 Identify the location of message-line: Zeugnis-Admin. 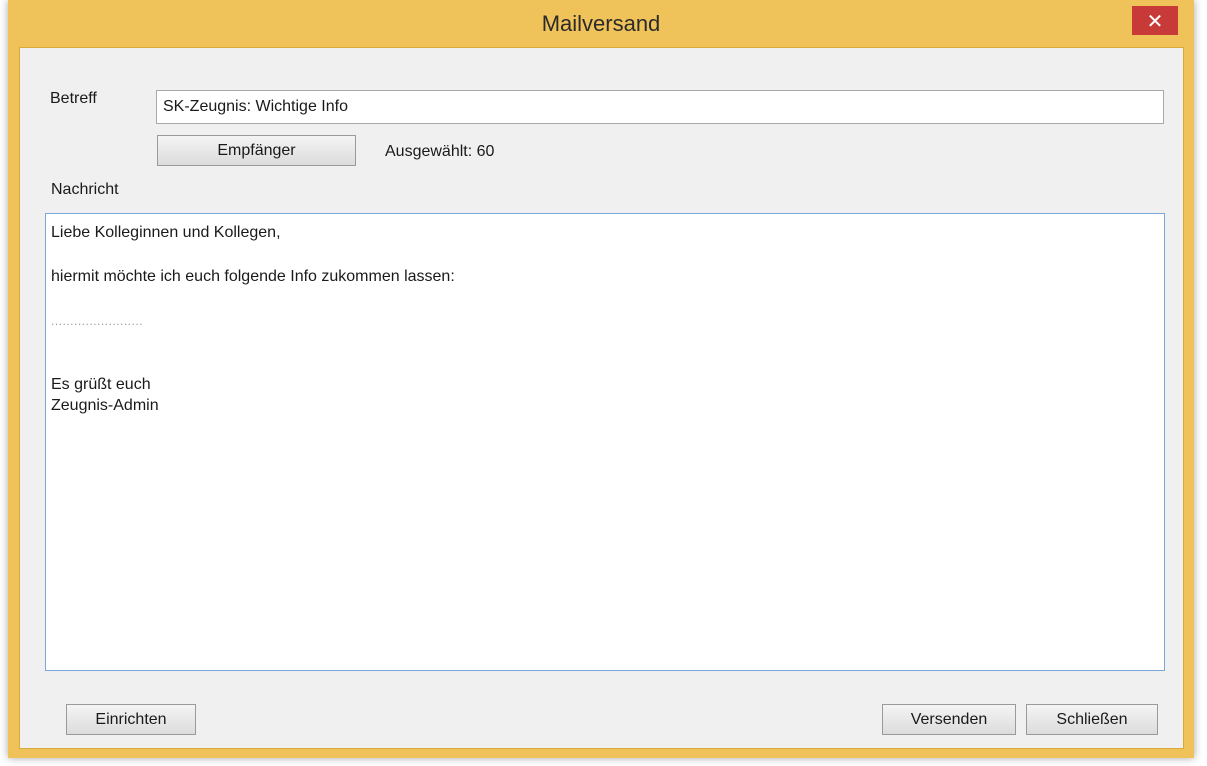
(105, 405).